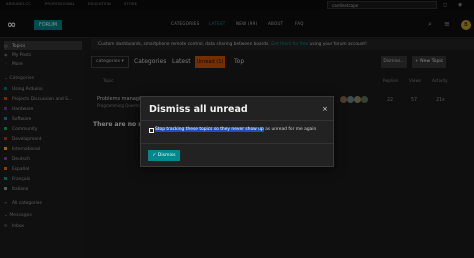 This screenshot has height=258, width=474. I want to click on close-icon: ×, so click(325, 109).